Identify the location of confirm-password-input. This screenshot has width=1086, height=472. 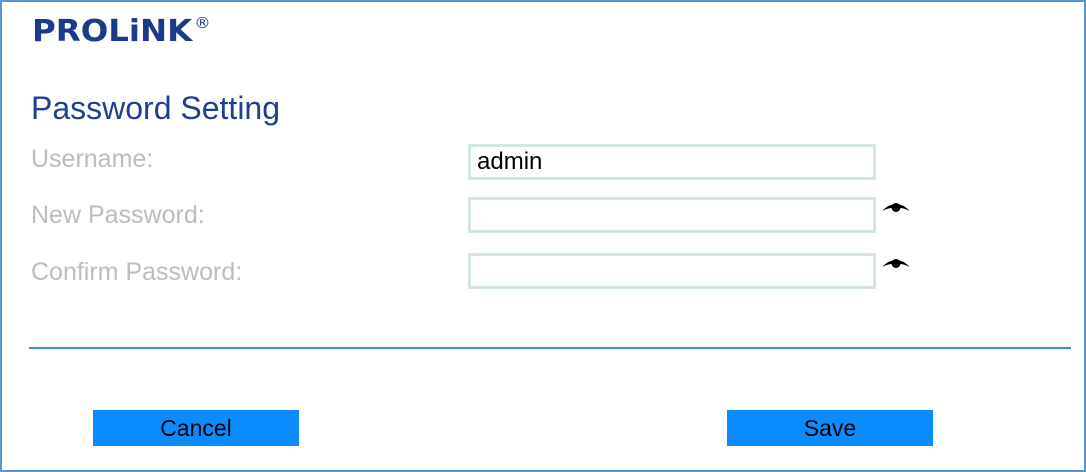
(672, 271).